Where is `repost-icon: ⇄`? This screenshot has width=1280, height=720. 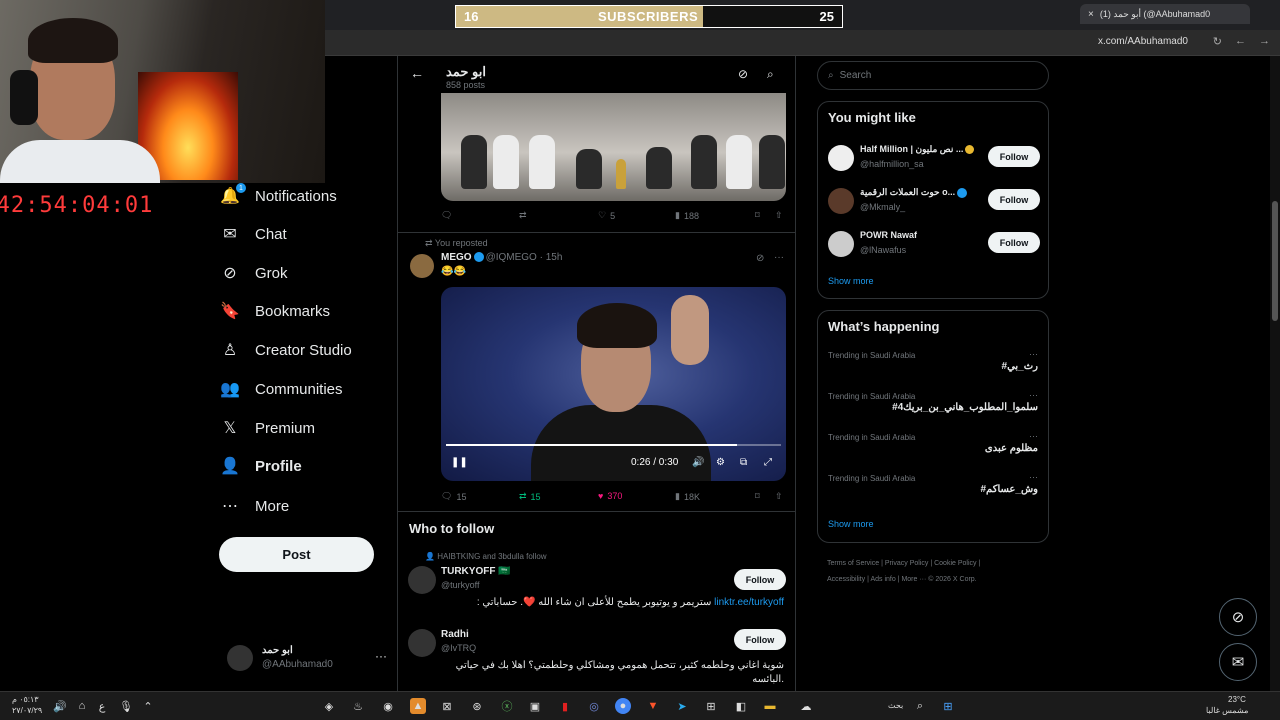 repost-icon: ⇄ is located at coordinates (525, 215).